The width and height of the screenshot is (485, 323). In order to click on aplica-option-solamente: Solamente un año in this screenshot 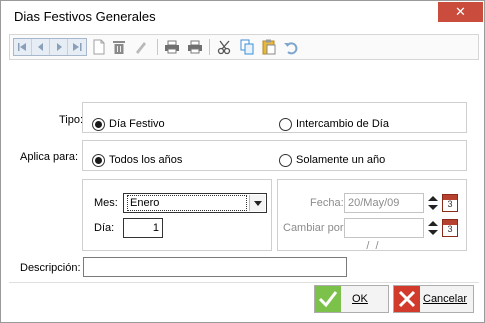, I will do `click(341, 160)`.